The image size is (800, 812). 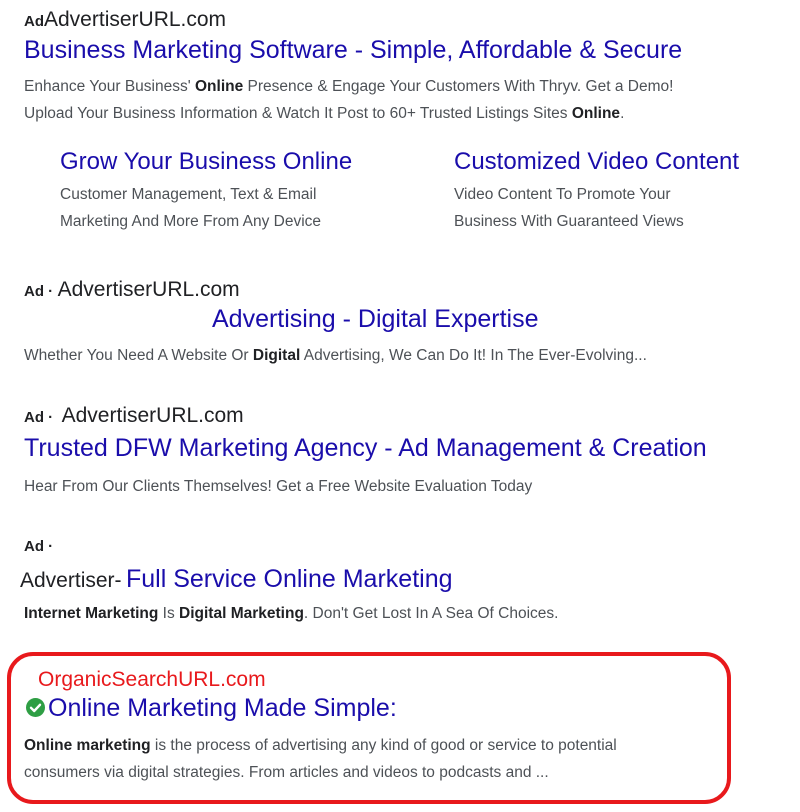 I want to click on sitelink-description: Marketing And More From Any Device, so click(x=191, y=221).